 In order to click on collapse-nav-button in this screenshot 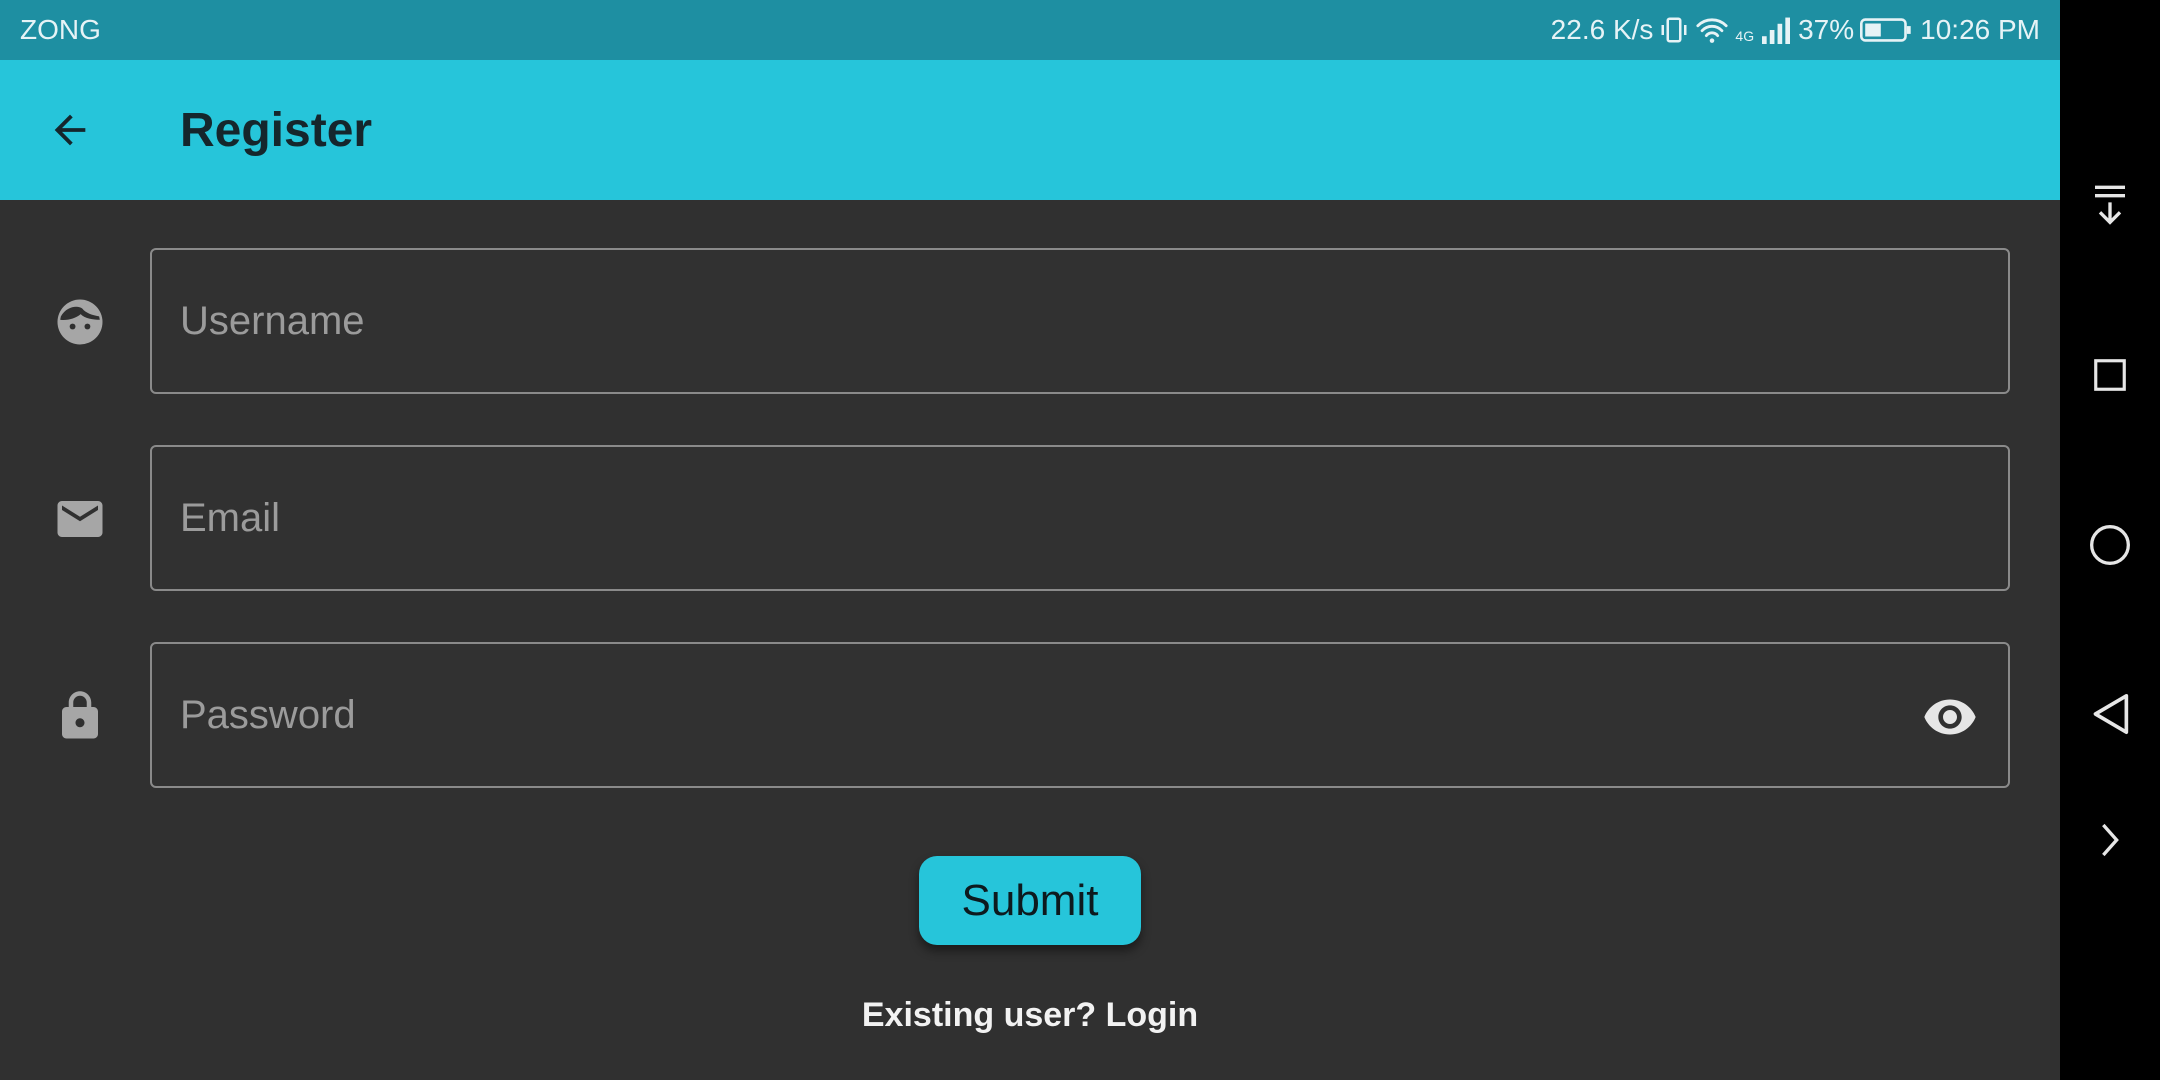, I will do `click(2110, 204)`.